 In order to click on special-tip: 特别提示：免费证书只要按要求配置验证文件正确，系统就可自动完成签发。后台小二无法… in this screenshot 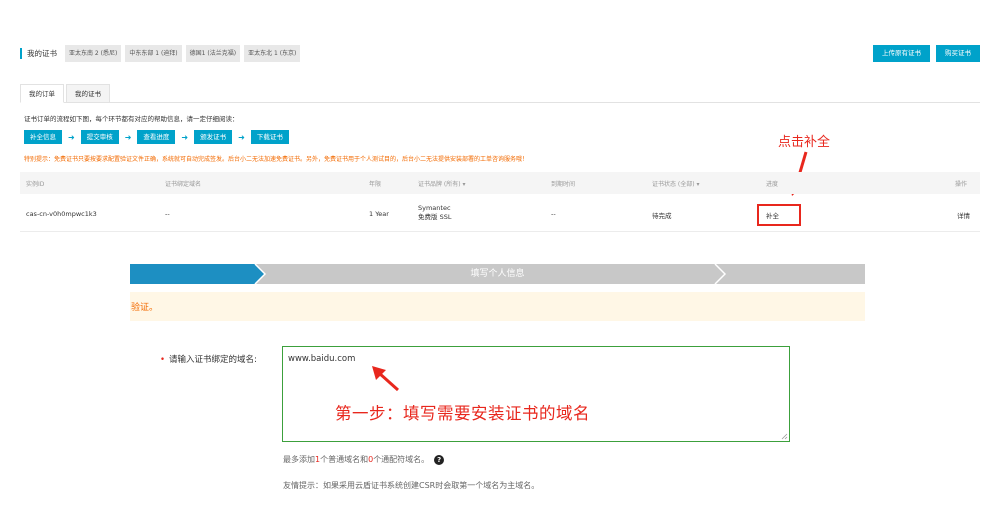, I will do `click(276, 159)`.